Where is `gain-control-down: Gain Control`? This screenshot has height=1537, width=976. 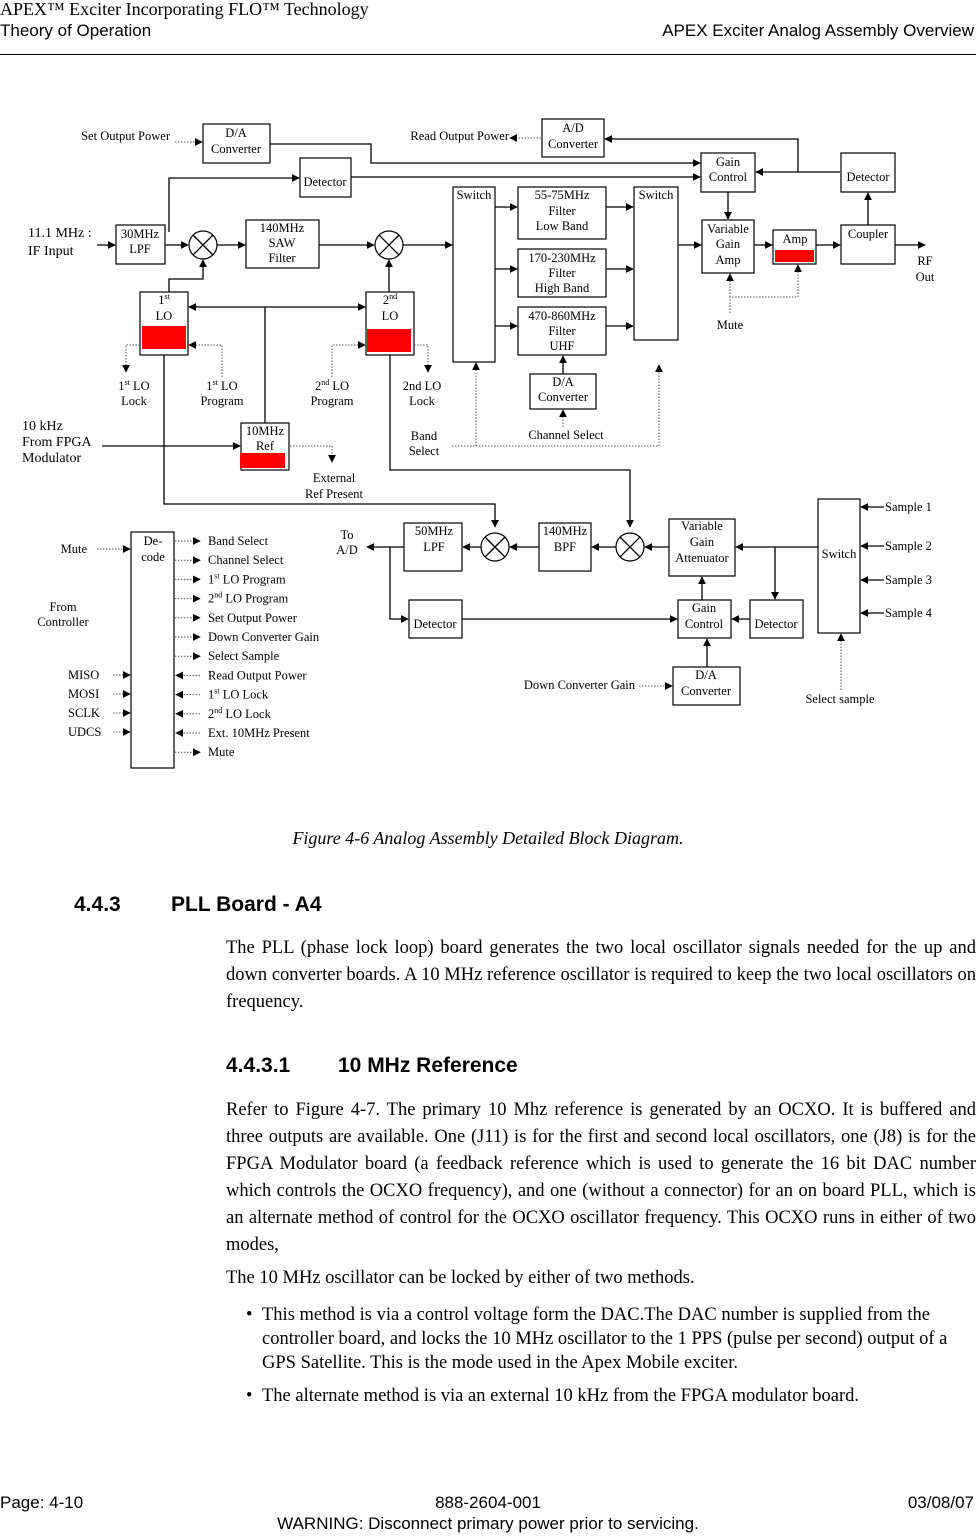 gain-control-down: Gain Control is located at coordinates (704, 619).